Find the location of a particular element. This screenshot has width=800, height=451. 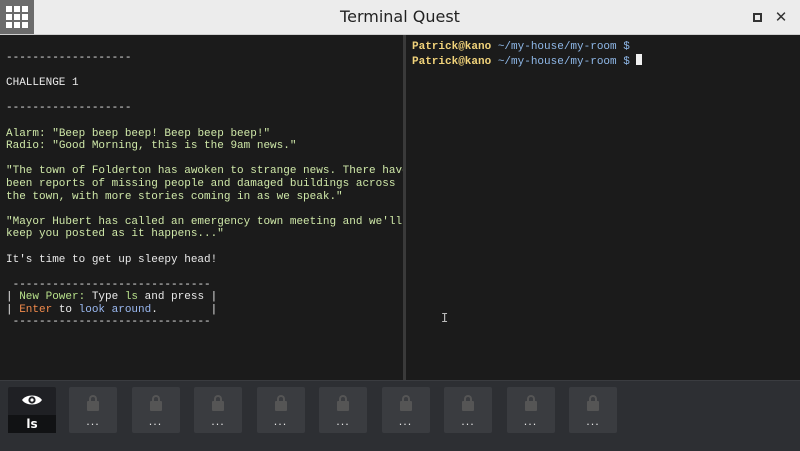

power-text: . is located at coordinates (154, 309).